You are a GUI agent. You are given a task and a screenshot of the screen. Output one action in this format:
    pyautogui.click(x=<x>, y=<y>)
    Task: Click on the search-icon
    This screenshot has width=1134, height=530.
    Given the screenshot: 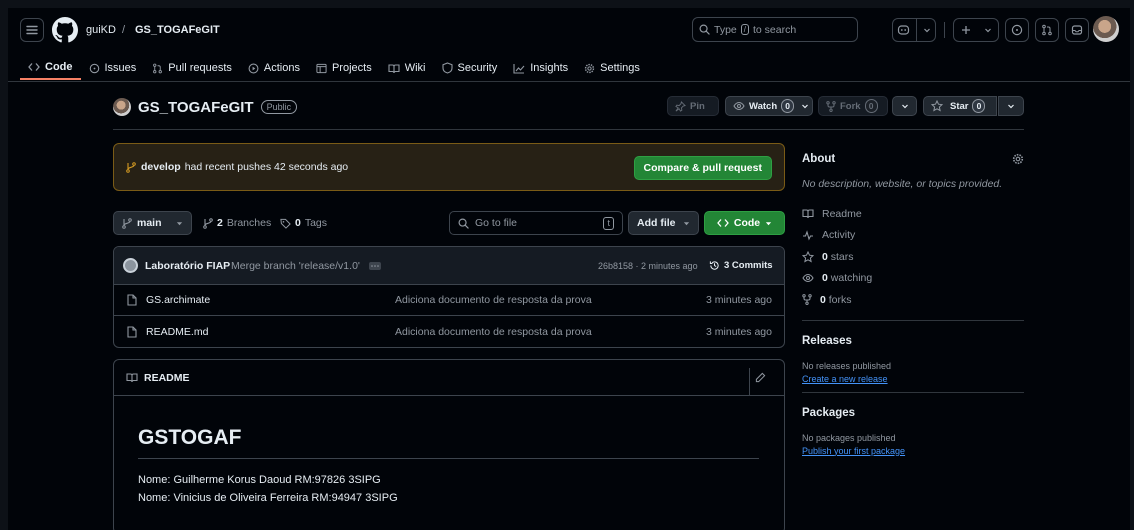 What is the action you would take?
    pyautogui.click(x=463, y=223)
    